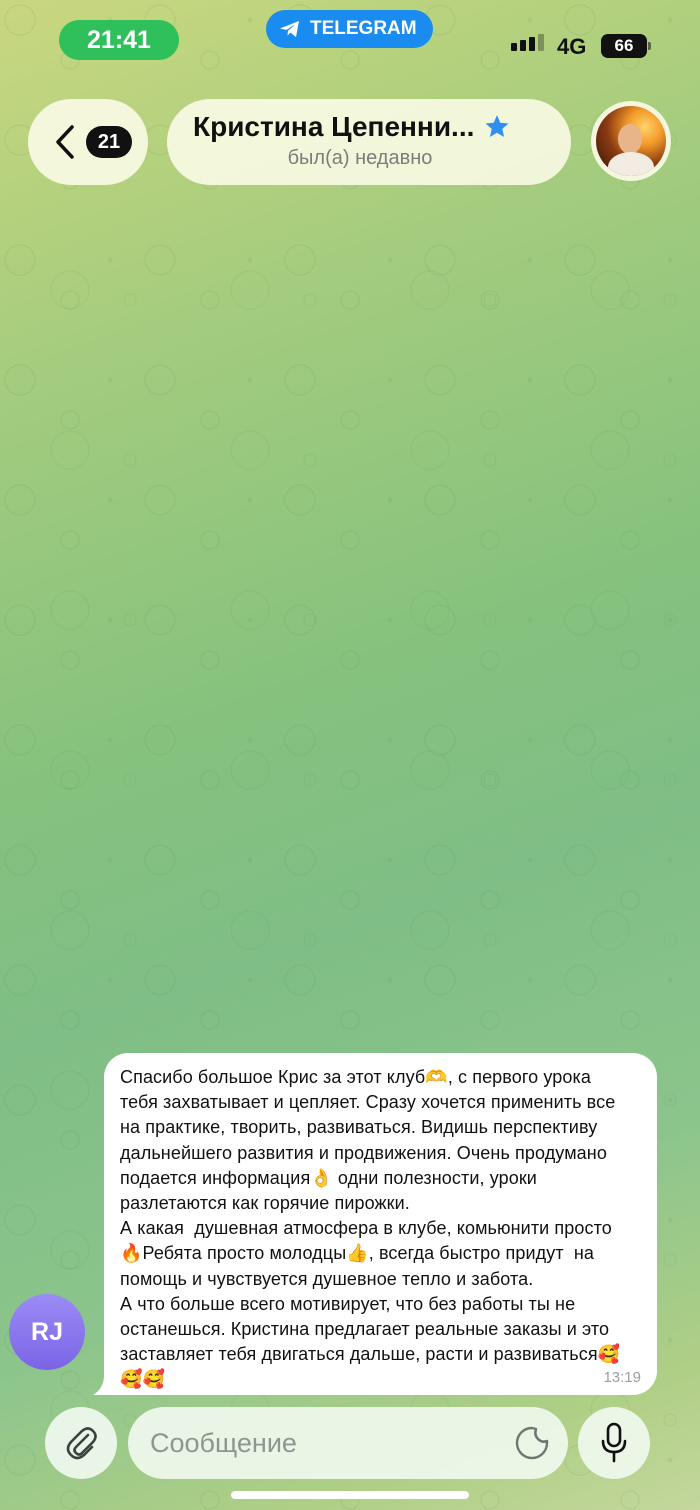 The image size is (700, 1510). I want to click on message-input, so click(320, 1443).